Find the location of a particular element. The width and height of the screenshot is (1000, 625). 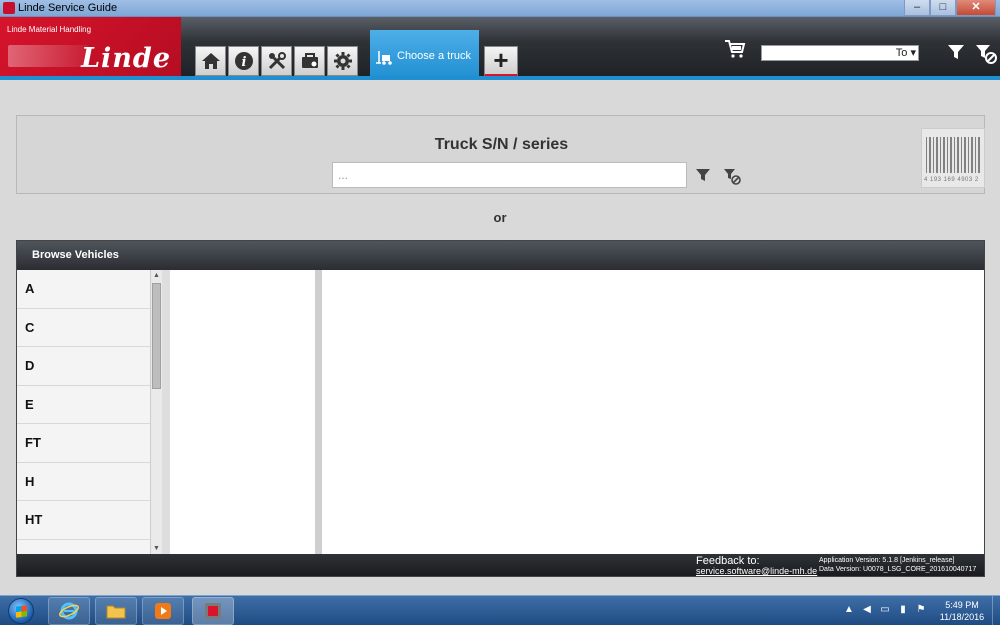

app-icon is located at coordinates (9, 8).